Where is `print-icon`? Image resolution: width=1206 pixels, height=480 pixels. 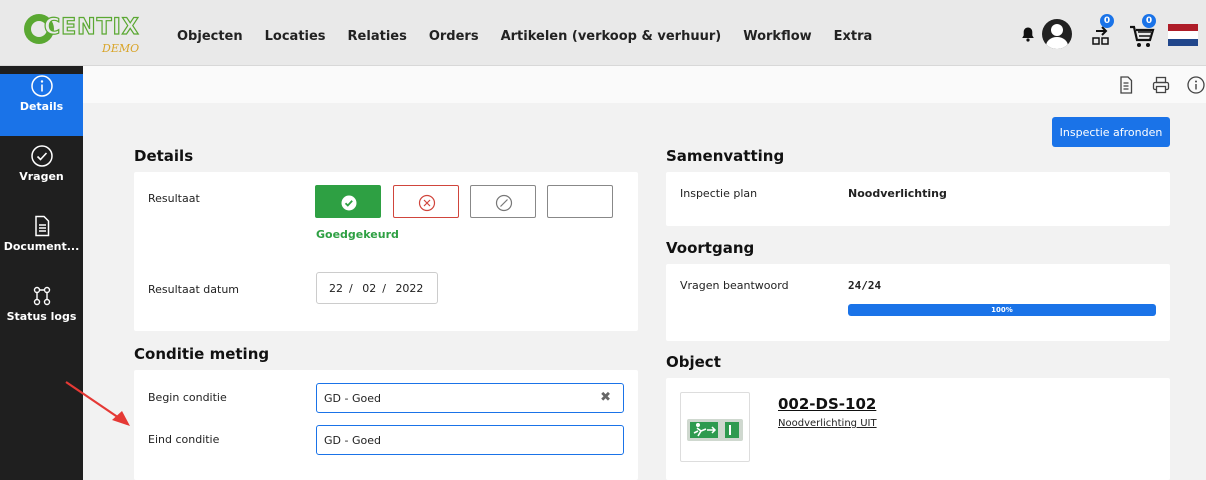 print-icon is located at coordinates (1161, 85).